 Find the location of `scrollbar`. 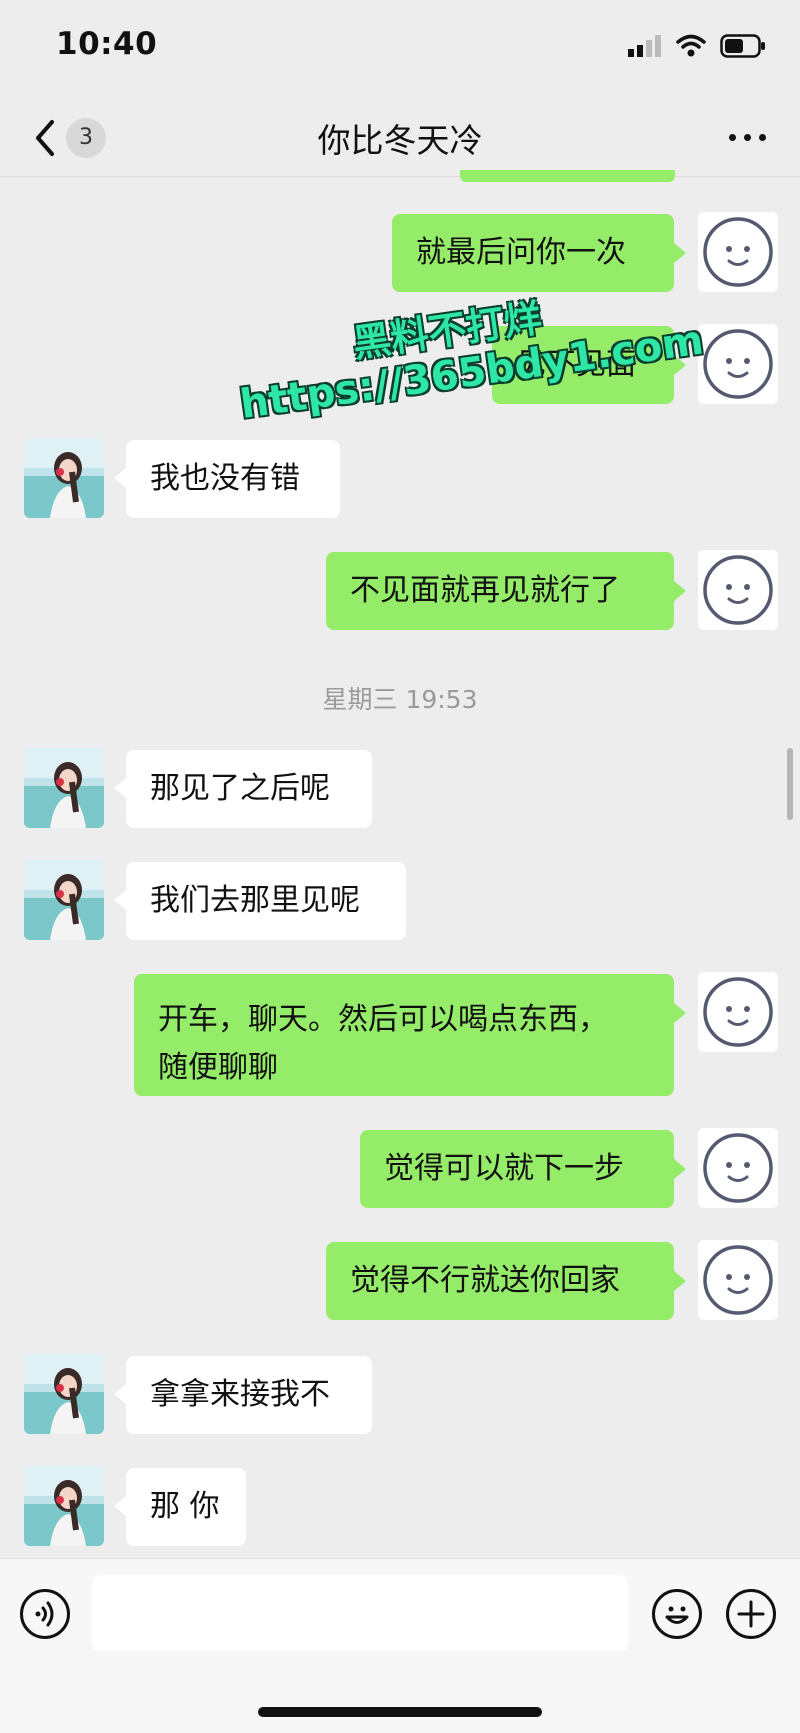

scrollbar is located at coordinates (790, 784).